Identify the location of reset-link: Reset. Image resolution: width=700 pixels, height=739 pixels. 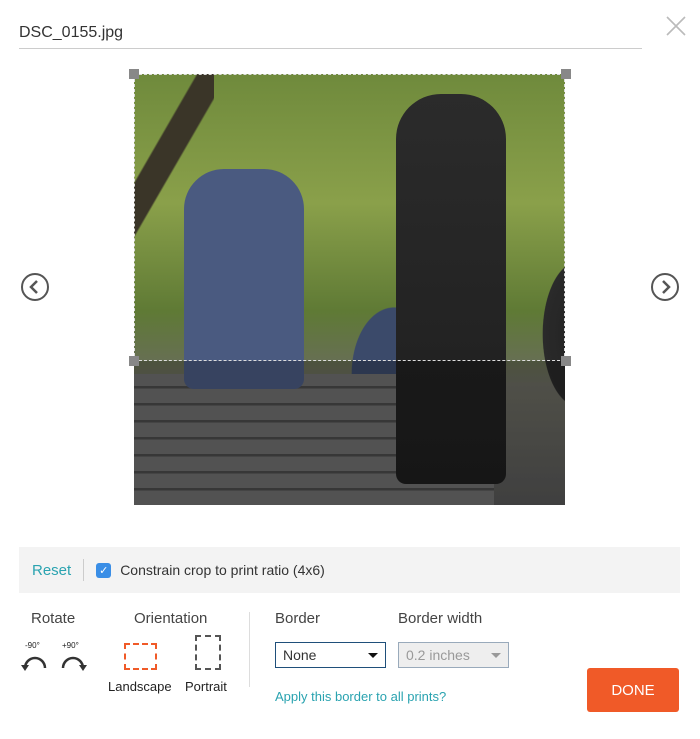
(51, 570).